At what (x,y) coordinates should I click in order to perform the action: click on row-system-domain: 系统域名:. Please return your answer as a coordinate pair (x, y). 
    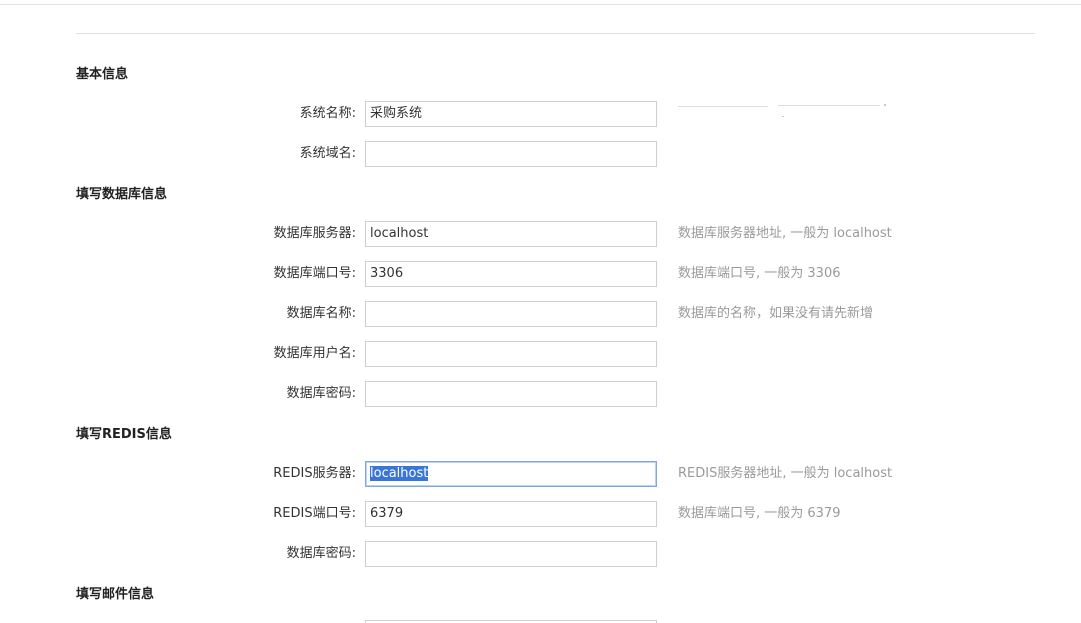
    Looking at the image, I should click on (540, 154).